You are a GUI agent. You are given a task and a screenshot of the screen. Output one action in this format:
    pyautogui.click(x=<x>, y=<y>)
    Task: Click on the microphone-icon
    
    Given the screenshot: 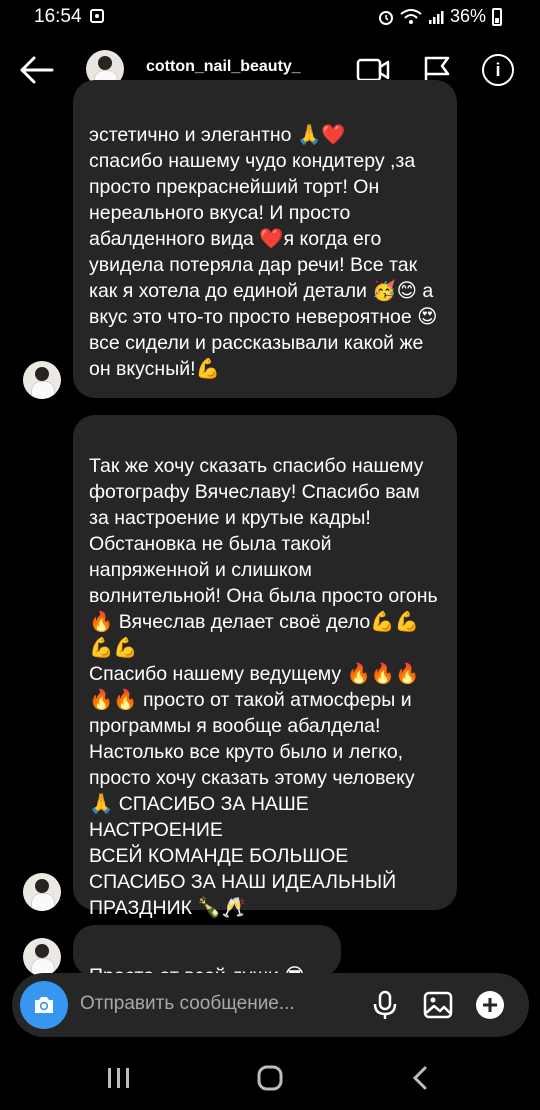 What is the action you would take?
    pyautogui.click(x=385, y=1005)
    